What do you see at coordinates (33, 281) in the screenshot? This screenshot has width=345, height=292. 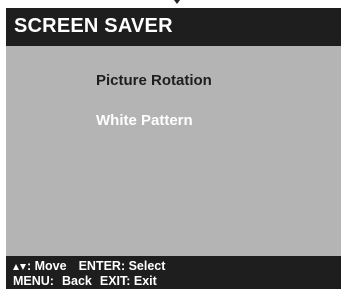 I see `menu-key-hint: MENU:` at bounding box center [33, 281].